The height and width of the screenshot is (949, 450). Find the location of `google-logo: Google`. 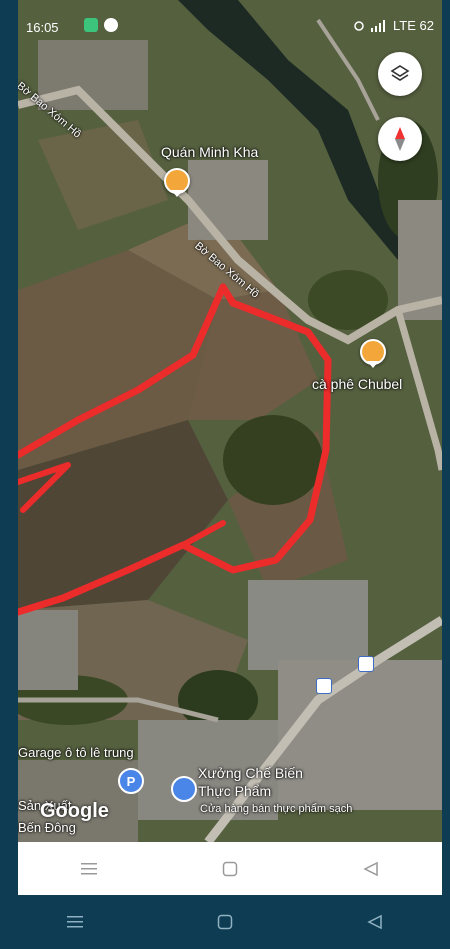

google-logo: Google is located at coordinates (74, 811).